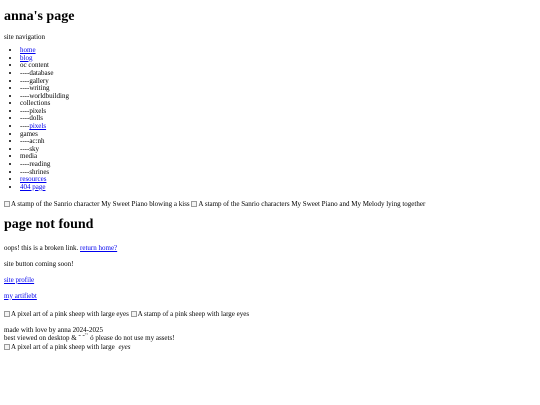  Describe the element at coordinates (278, 89) in the screenshot. I see `nav-item-writing: ----writing` at that location.